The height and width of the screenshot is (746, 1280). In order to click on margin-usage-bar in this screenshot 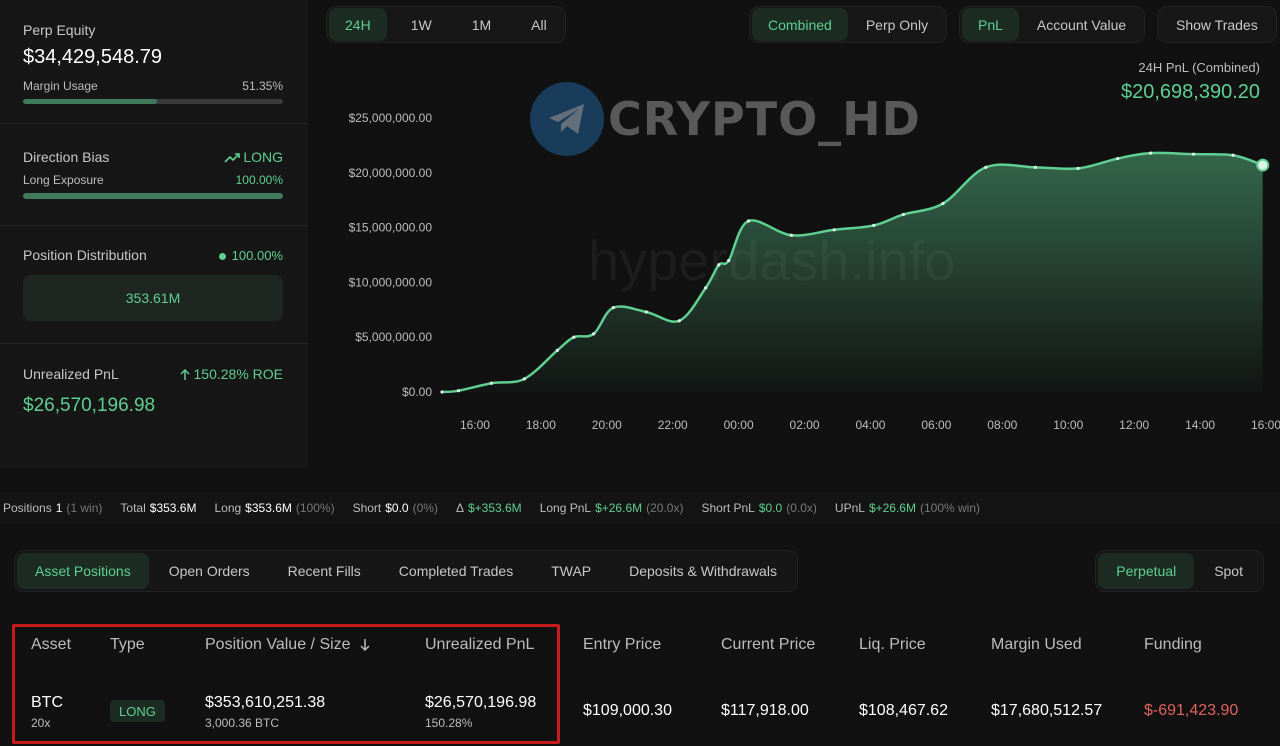, I will do `click(153, 101)`.